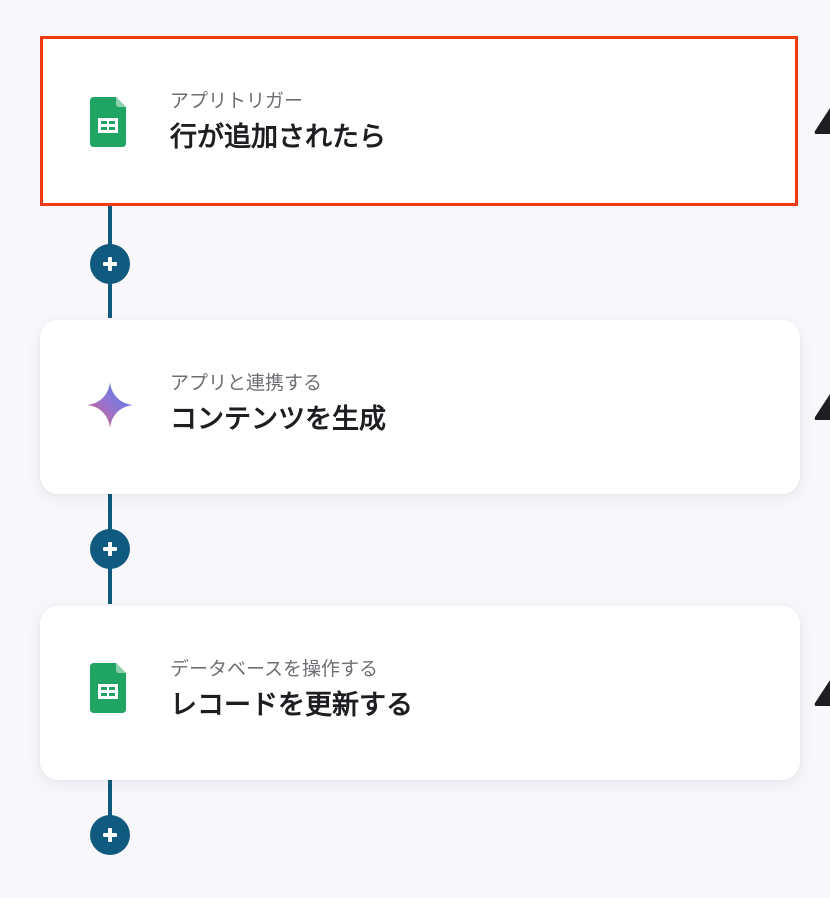 The image size is (830, 898). What do you see at coordinates (278, 137) in the screenshot?
I see `step-title: 行が追加されたら` at bounding box center [278, 137].